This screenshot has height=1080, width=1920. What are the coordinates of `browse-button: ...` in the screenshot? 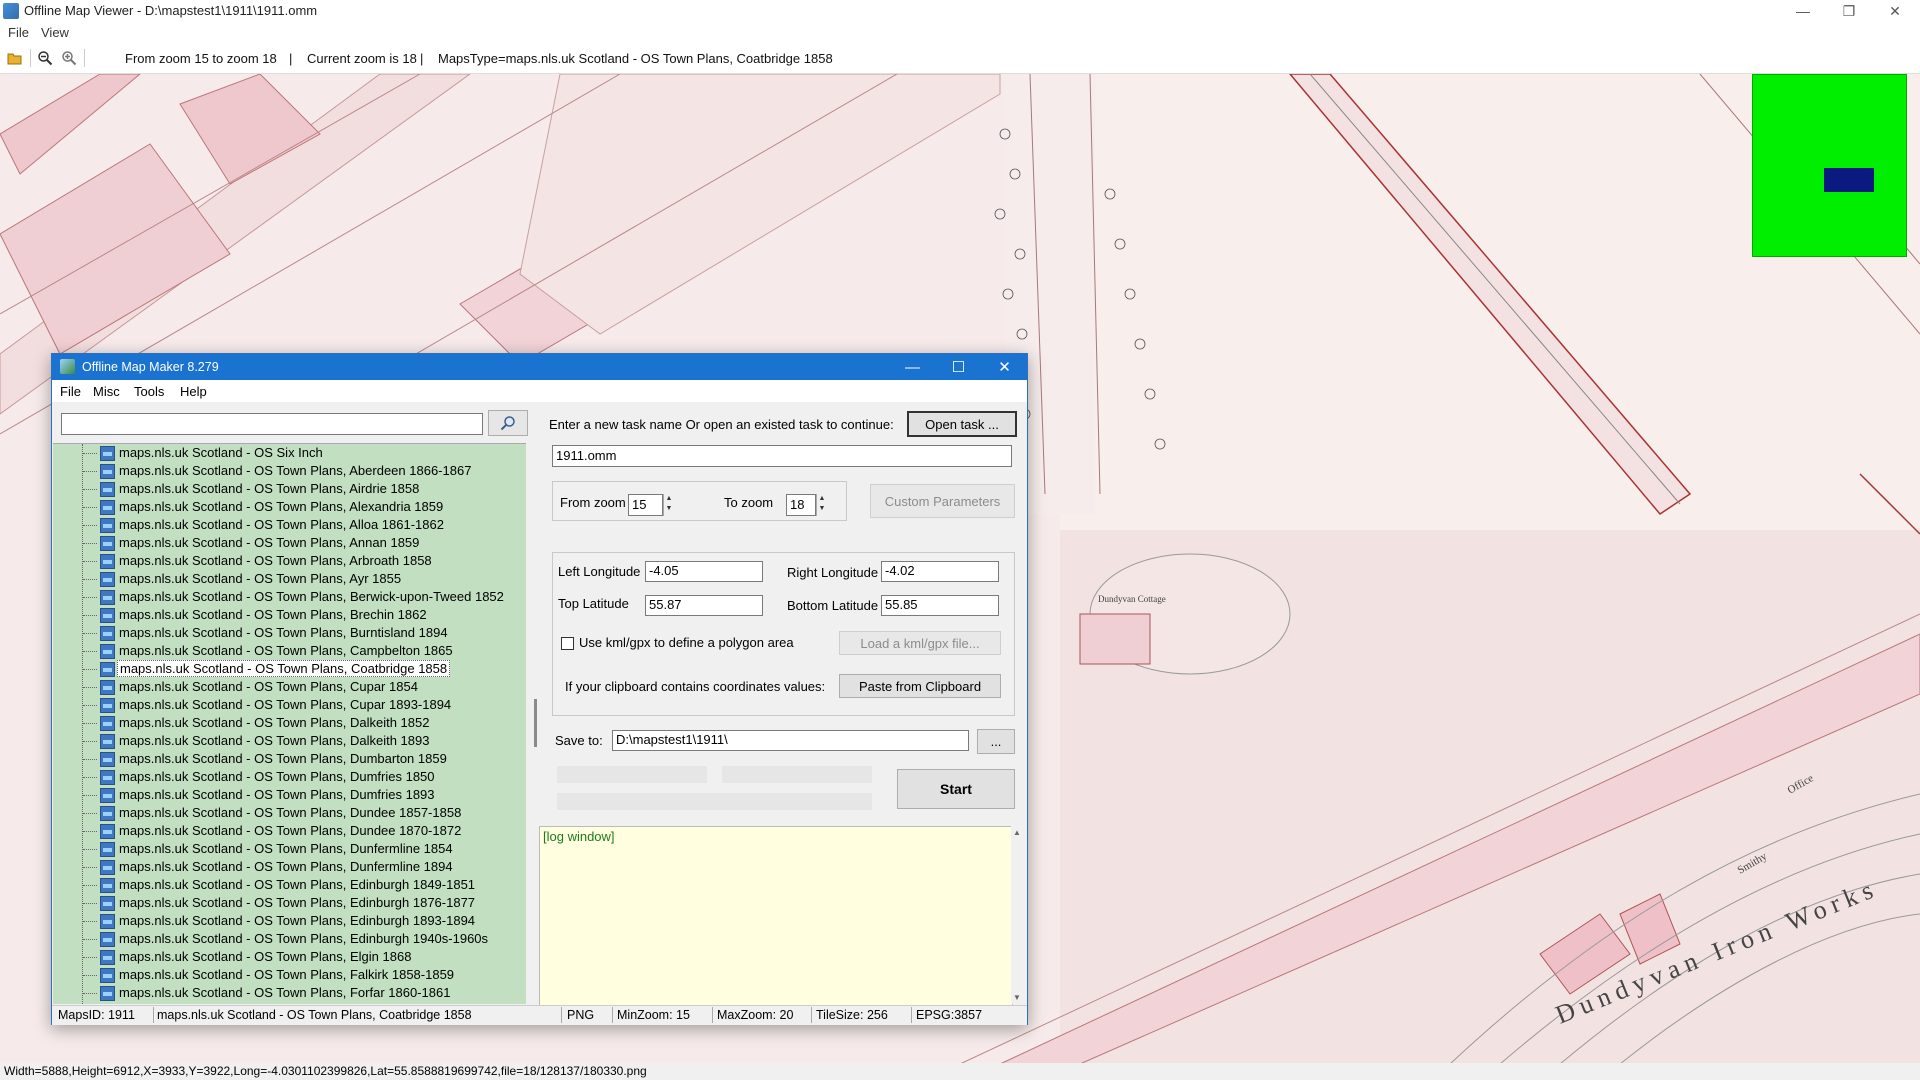 It's located at (996, 741).